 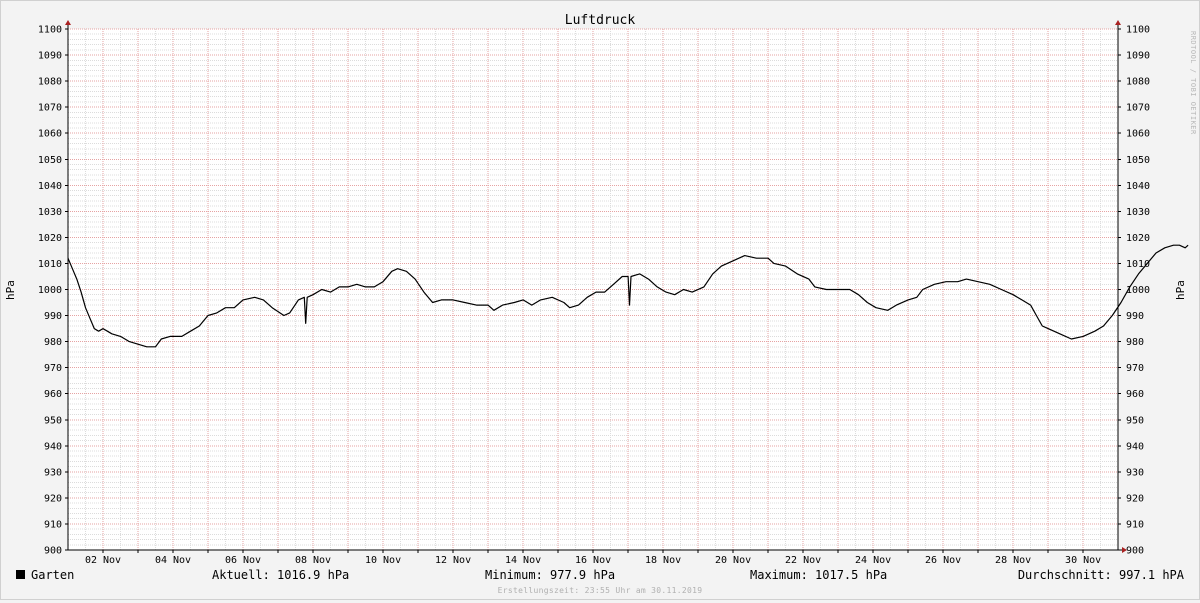 I want to click on y-tick-label: 1070, so click(x=50, y=108).